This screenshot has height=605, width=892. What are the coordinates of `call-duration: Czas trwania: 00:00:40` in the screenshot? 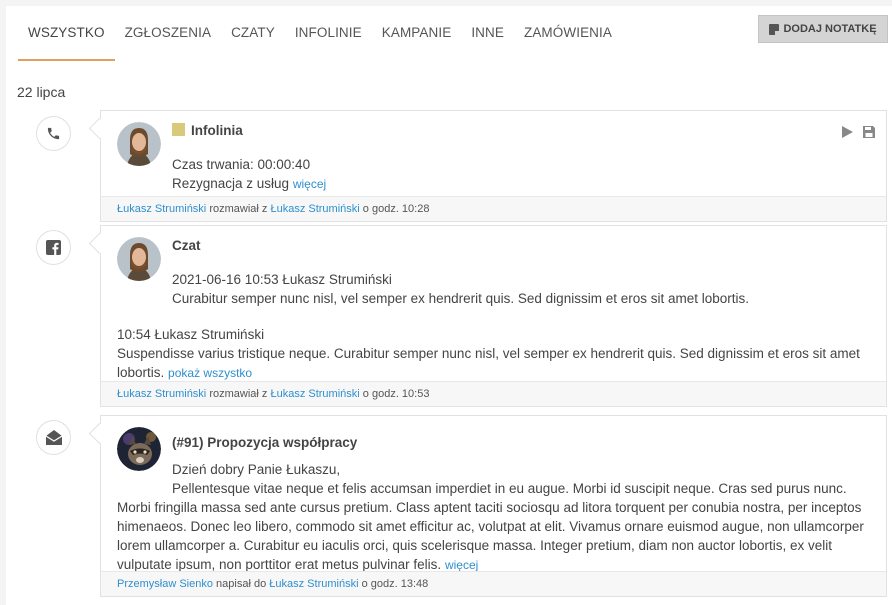 It's located at (241, 164).